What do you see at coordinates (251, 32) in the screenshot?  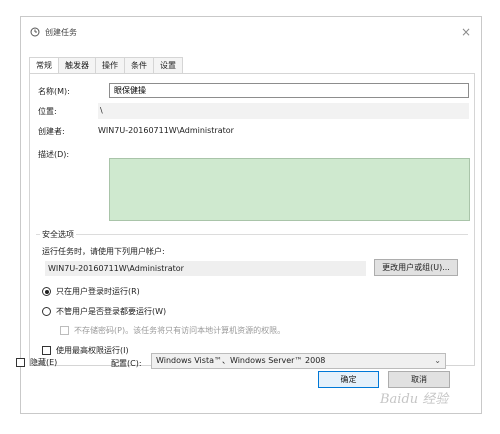 I see `title-bar: 创建任务 ×` at bounding box center [251, 32].